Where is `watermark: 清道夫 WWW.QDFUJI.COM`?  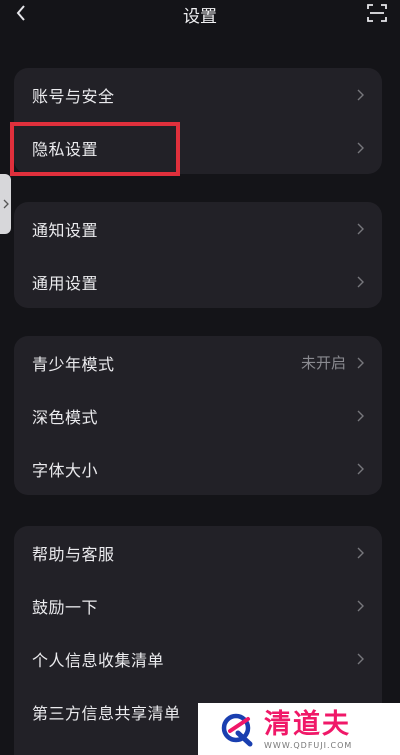
watermark: 清道夫 WWW.QDFUJI.COM is located at coordinates (299, 729).